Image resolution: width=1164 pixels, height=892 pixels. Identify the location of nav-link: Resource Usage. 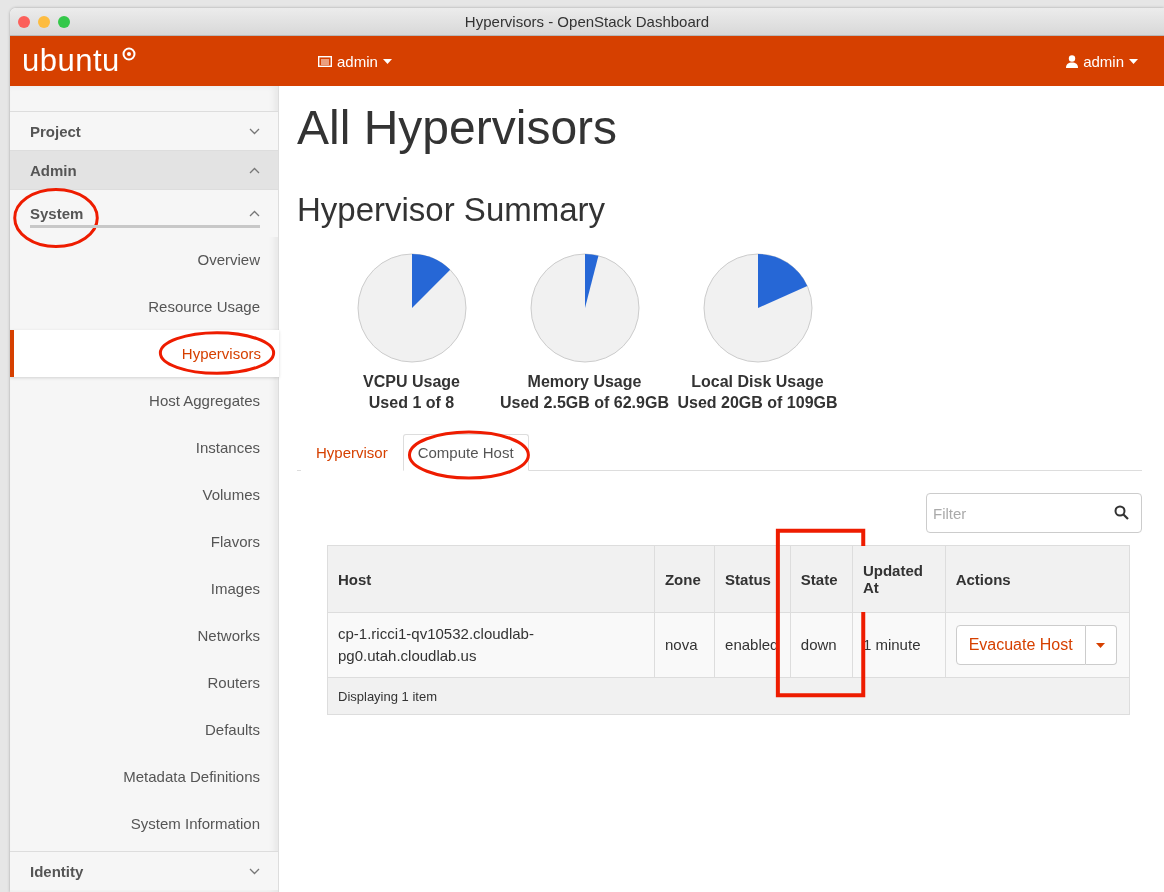
(144, 306).